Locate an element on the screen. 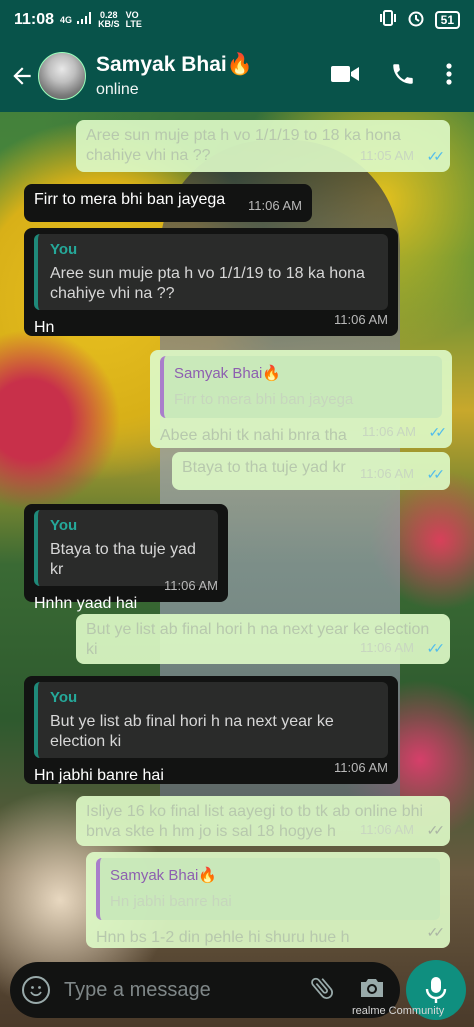 Image resolution: width=474 pixels, height=1027 pixels. microphone-icon is located at coordinates (436, 990).